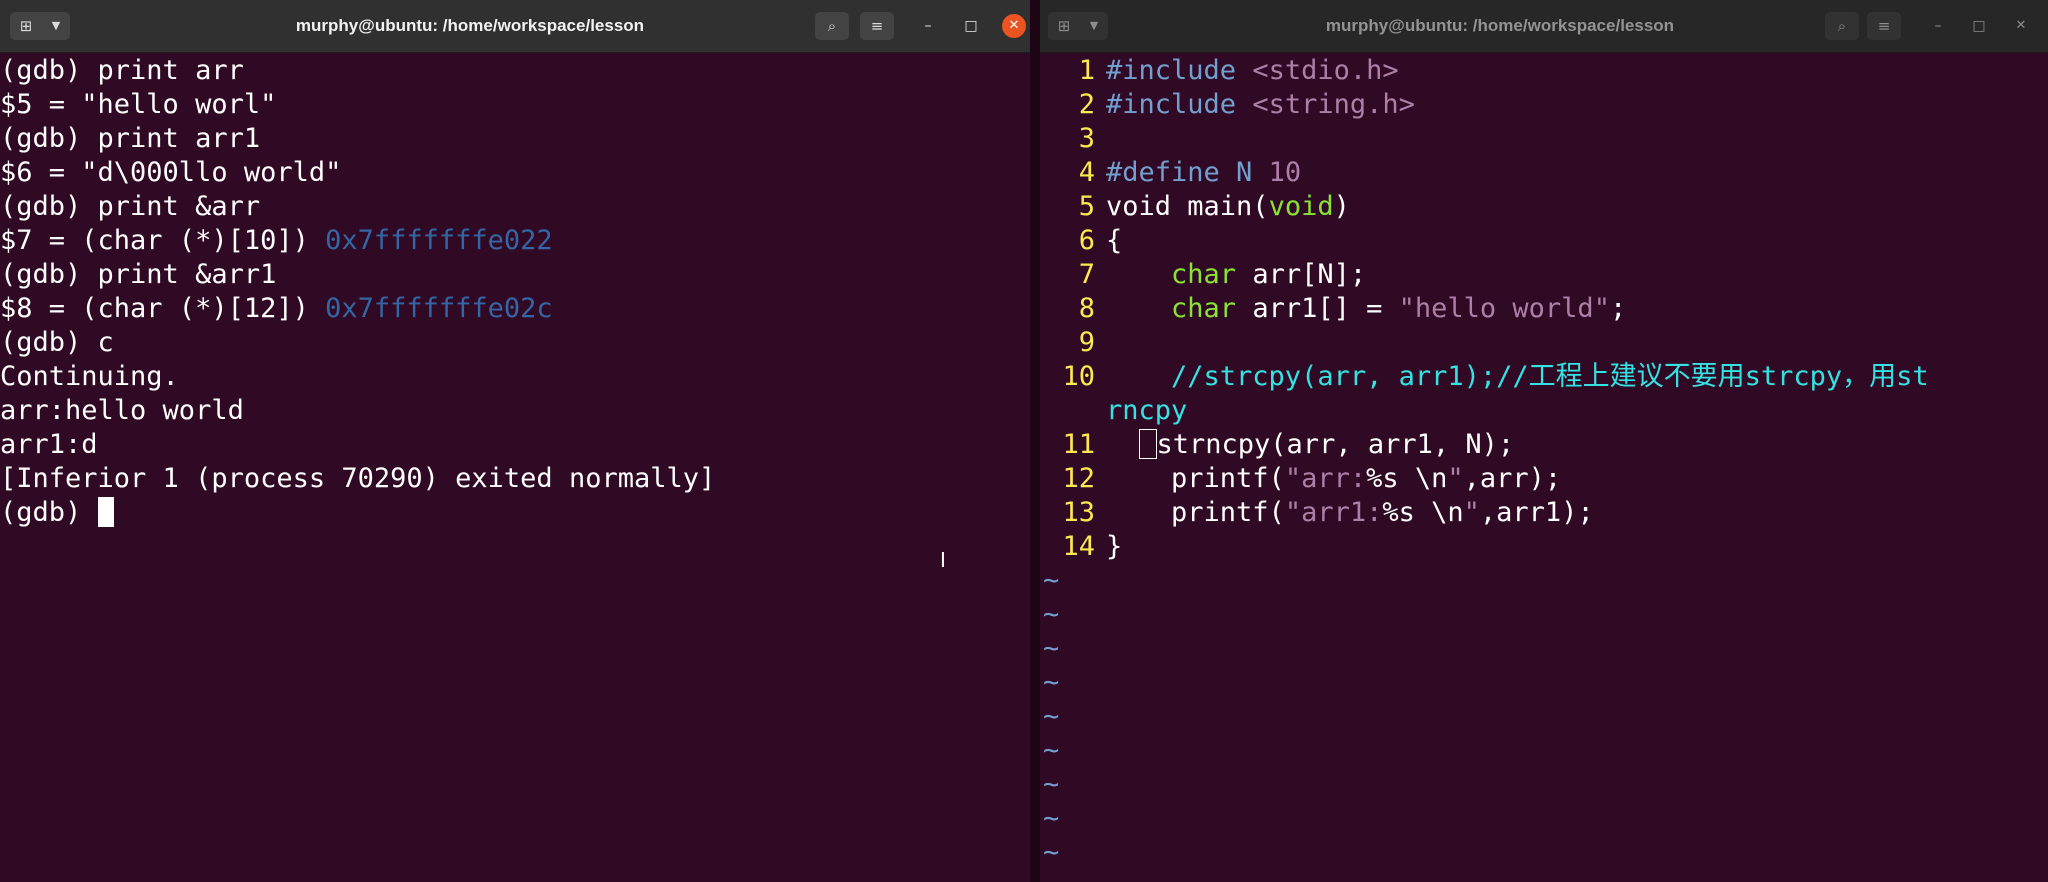  What do you see at coordinates (1544, 241) in the screenshot?
I see `code-line: 6{` at bounding box center [1544, 241].